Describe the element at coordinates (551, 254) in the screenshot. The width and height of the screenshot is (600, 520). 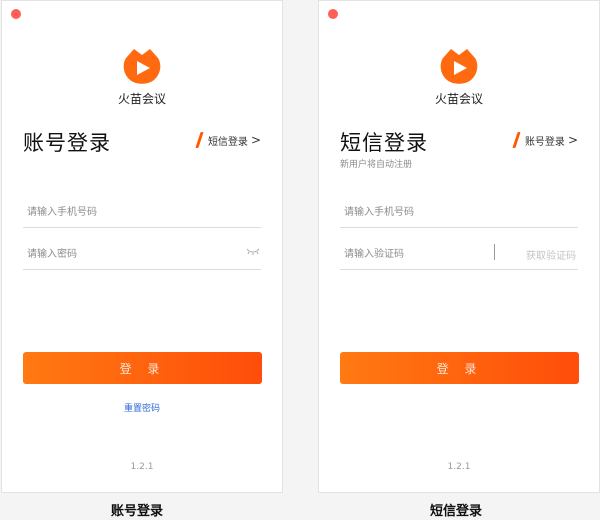
I see `get-code-button: 获取验证码` at that location.